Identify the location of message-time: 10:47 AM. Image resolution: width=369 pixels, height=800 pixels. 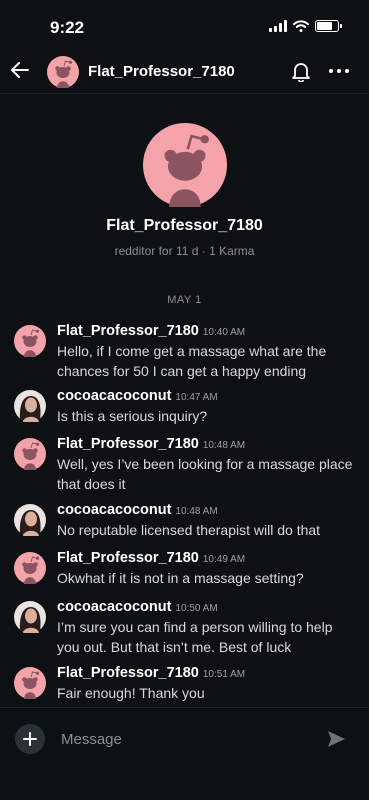
(196, 397).